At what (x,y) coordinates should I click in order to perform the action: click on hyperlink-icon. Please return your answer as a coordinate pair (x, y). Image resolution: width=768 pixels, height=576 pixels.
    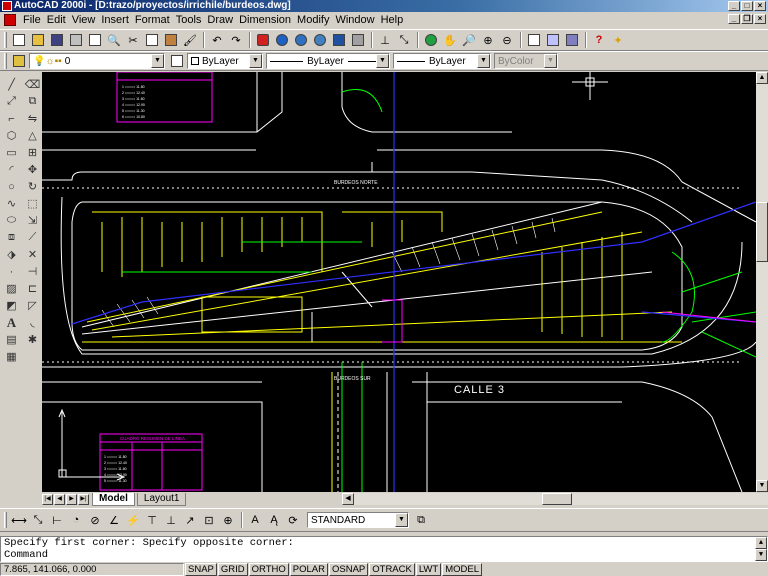
    Looking at the image, I should click on (301, 40).